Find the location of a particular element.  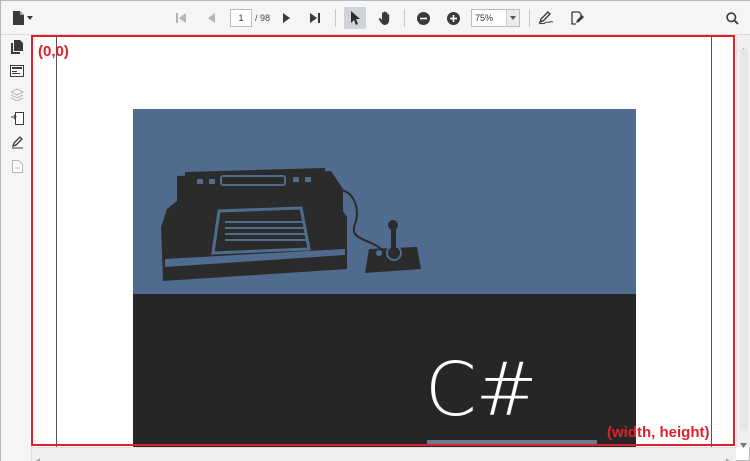

pan-tool-icon is located at coordinates (385, 18).